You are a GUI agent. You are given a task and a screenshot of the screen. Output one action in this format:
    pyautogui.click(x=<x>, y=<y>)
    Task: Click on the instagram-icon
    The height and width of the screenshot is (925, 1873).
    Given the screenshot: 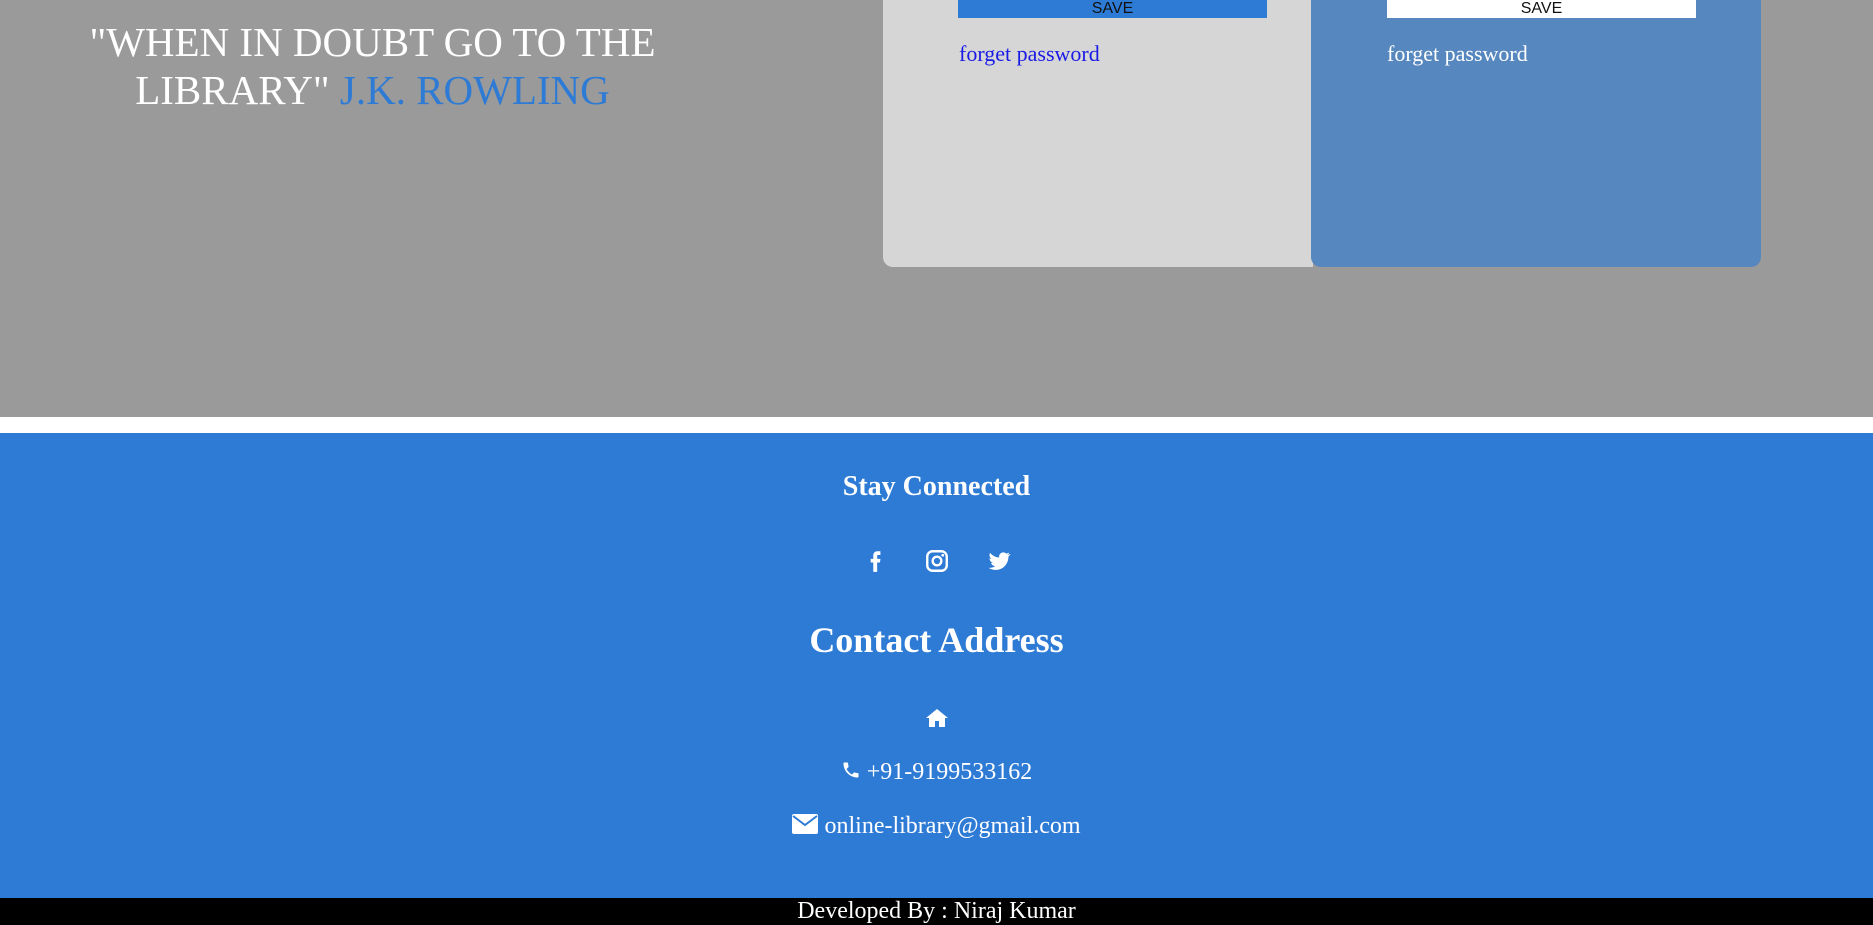 What is the action you would take?
    pyautogui.click(x=937, y=561)
    